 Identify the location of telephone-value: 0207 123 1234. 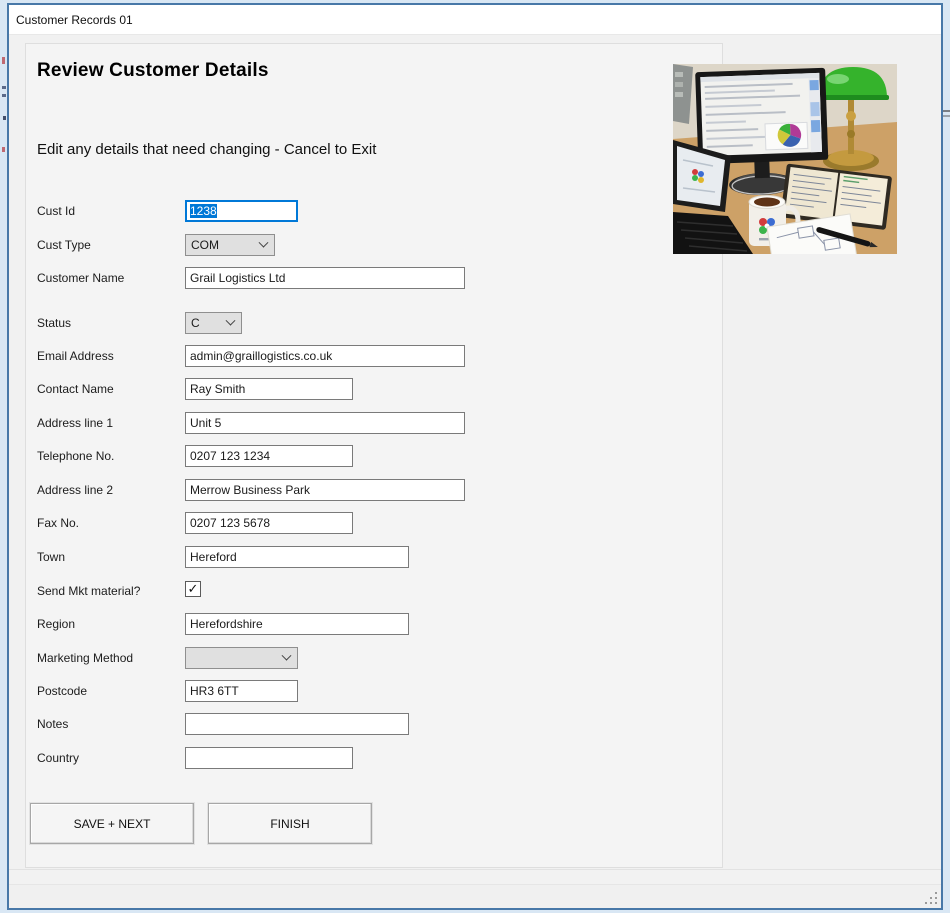
(230, 456).